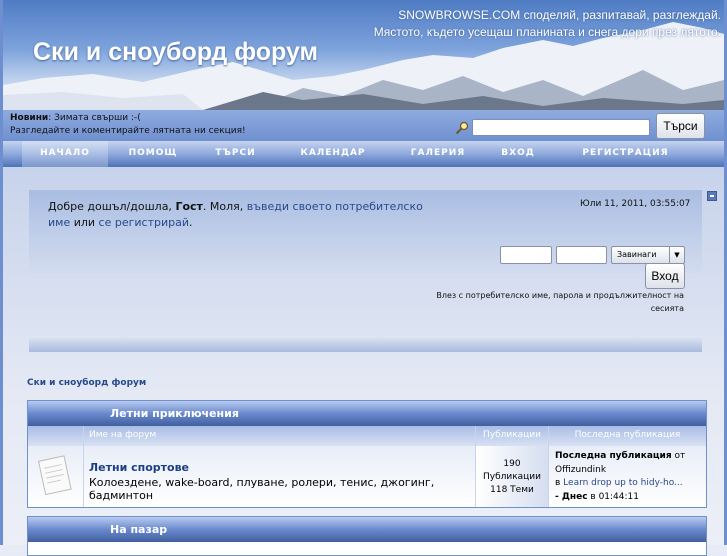 This screenshot has height=556, width=727. What do you see at coordinates (144, 222) in the screenshot?
I see `register-link: се регистрирай` at bounding box center [144, 222].